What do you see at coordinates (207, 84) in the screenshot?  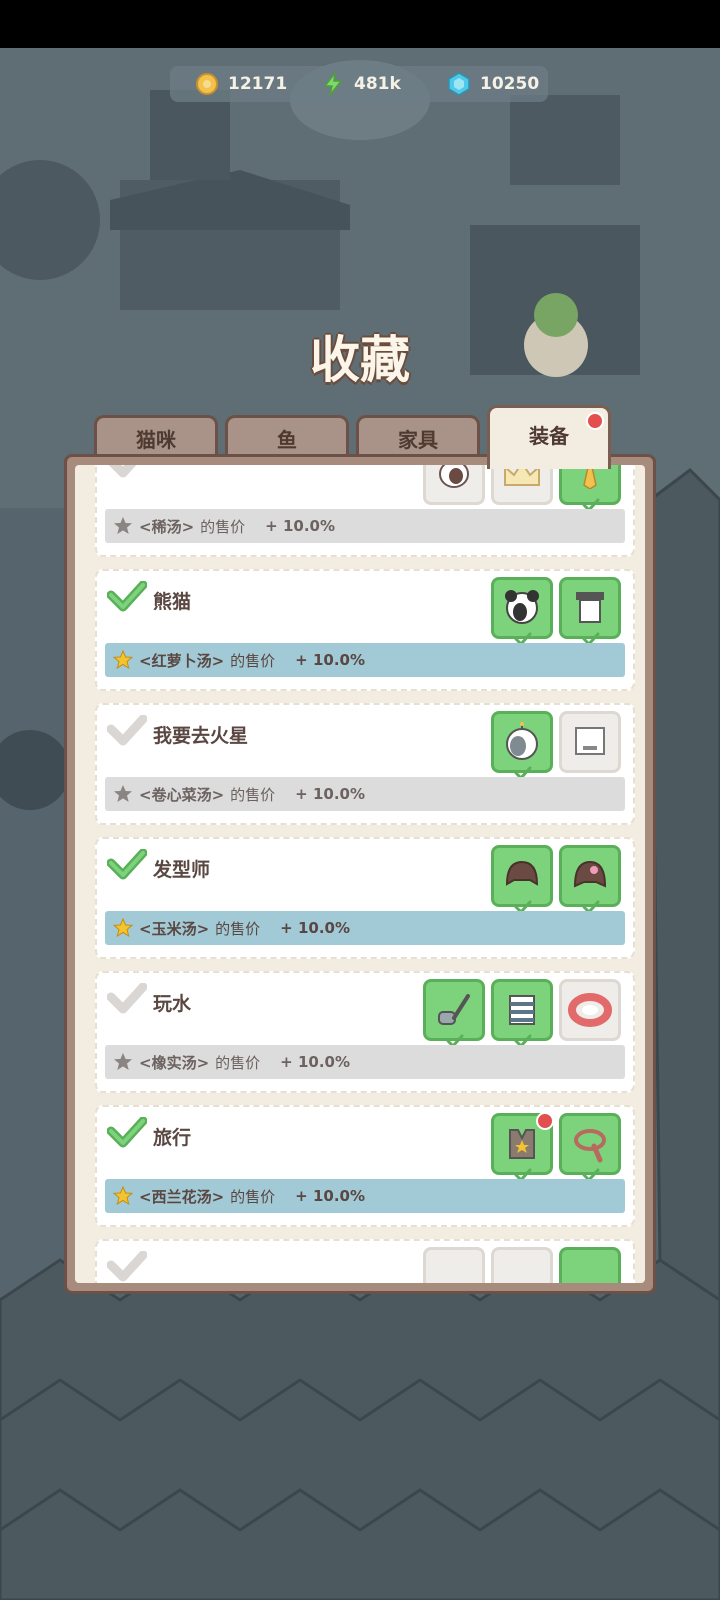 I see `coin-icon` at bounding box center [207, 84].